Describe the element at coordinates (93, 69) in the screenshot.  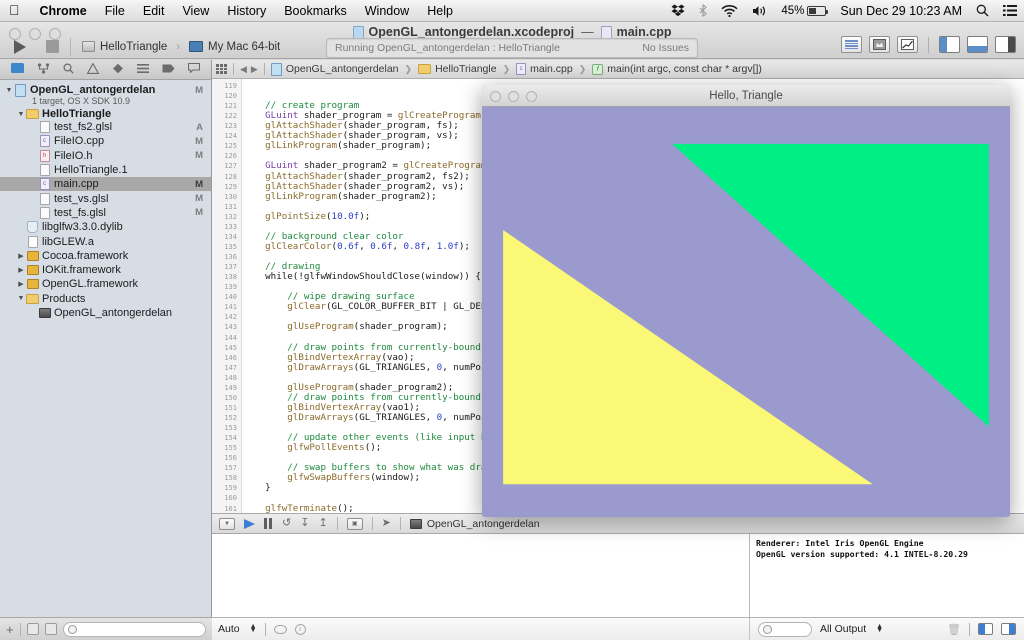
I see `navigator-tab-issue-icon` at that location.